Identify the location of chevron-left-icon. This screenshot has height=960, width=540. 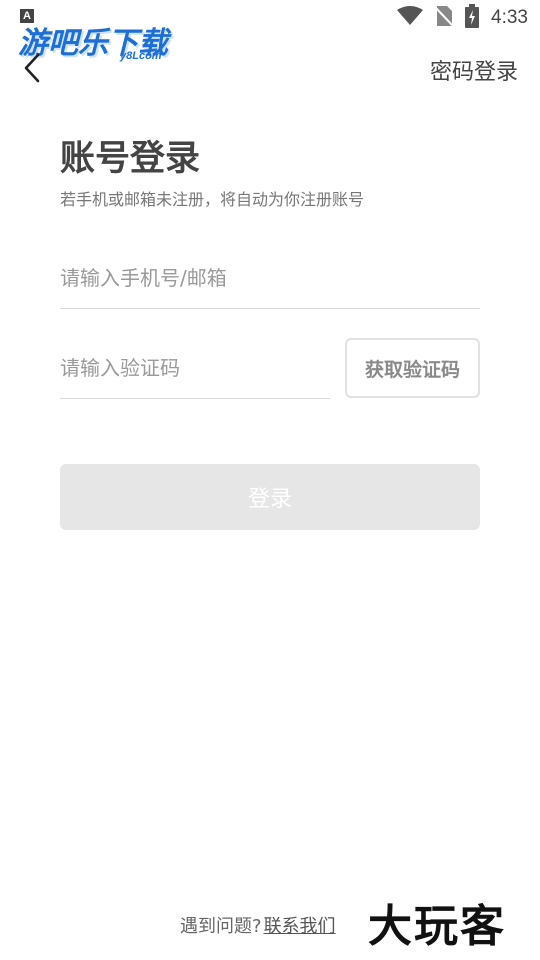
(32, 70).